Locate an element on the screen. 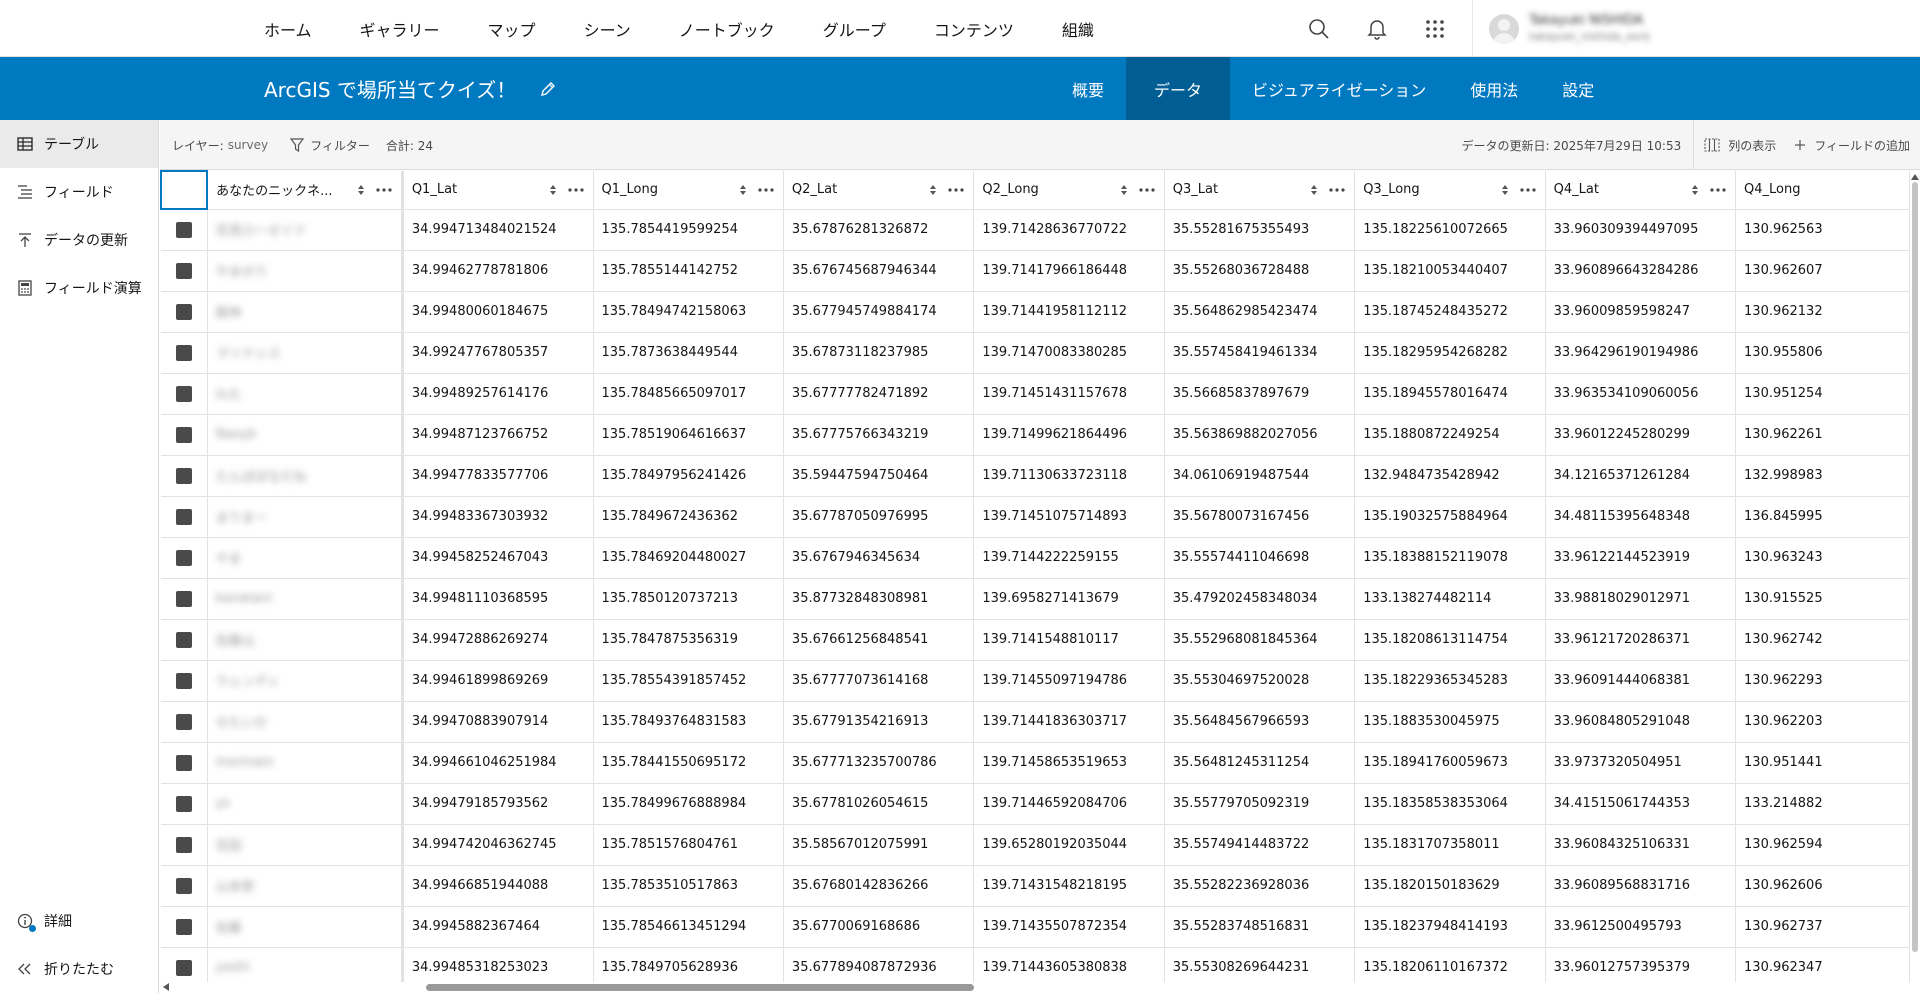 Image resolution: width=1920 pixels, height=993 pixels. vertical-scroll-thumb is located at coordinates (1915, 567).